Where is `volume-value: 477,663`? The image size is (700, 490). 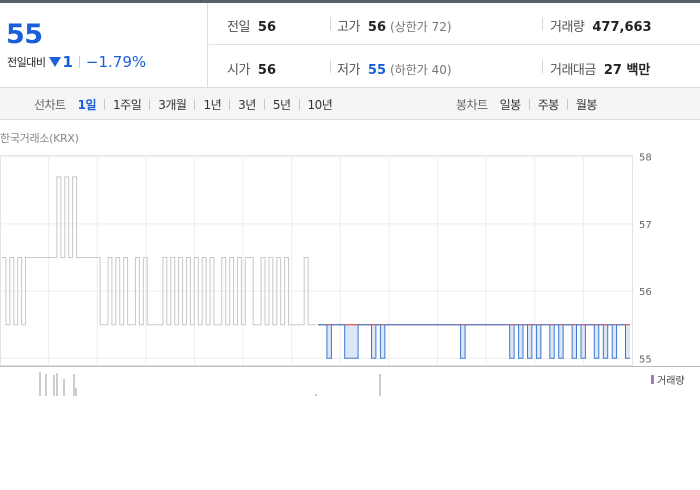
volume-value: 477,663 is located at coordinates (622, 27).